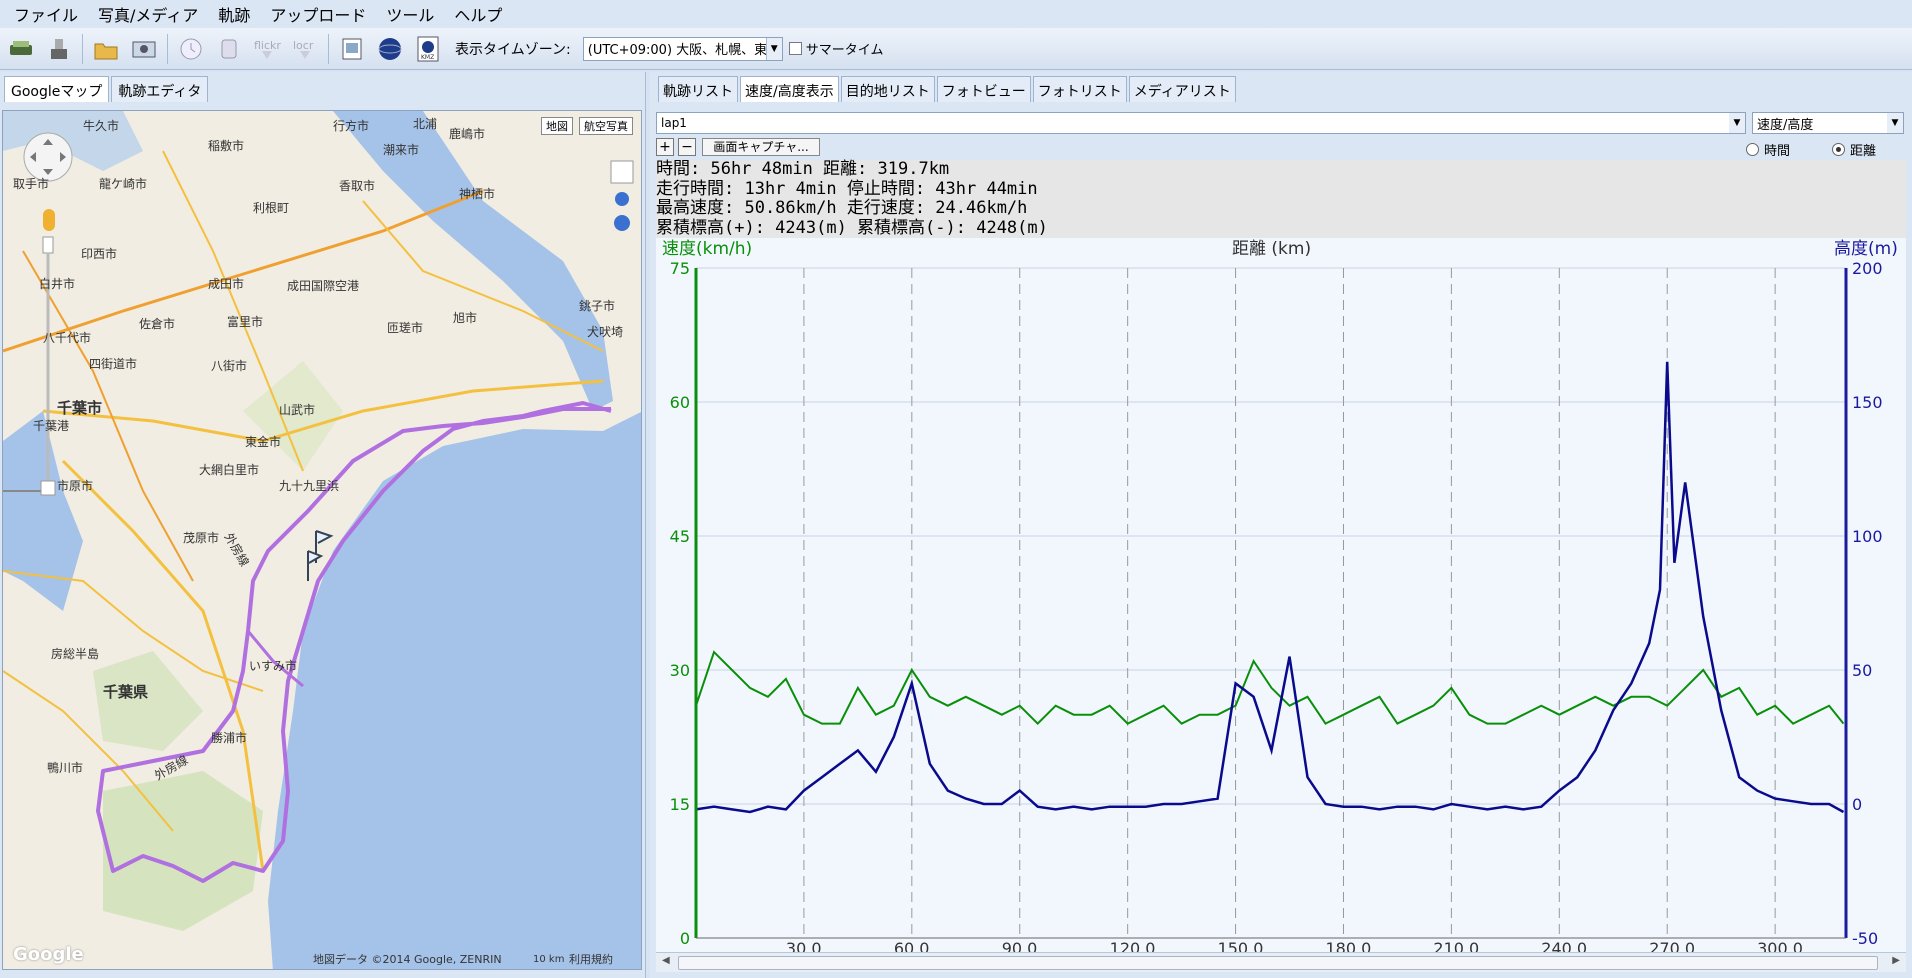 The image size is (1912, 978). What do you see at coordinates (75, 654) in the screenshot?
I see `map-label: 房総半島` at bounding box center [75, 654].